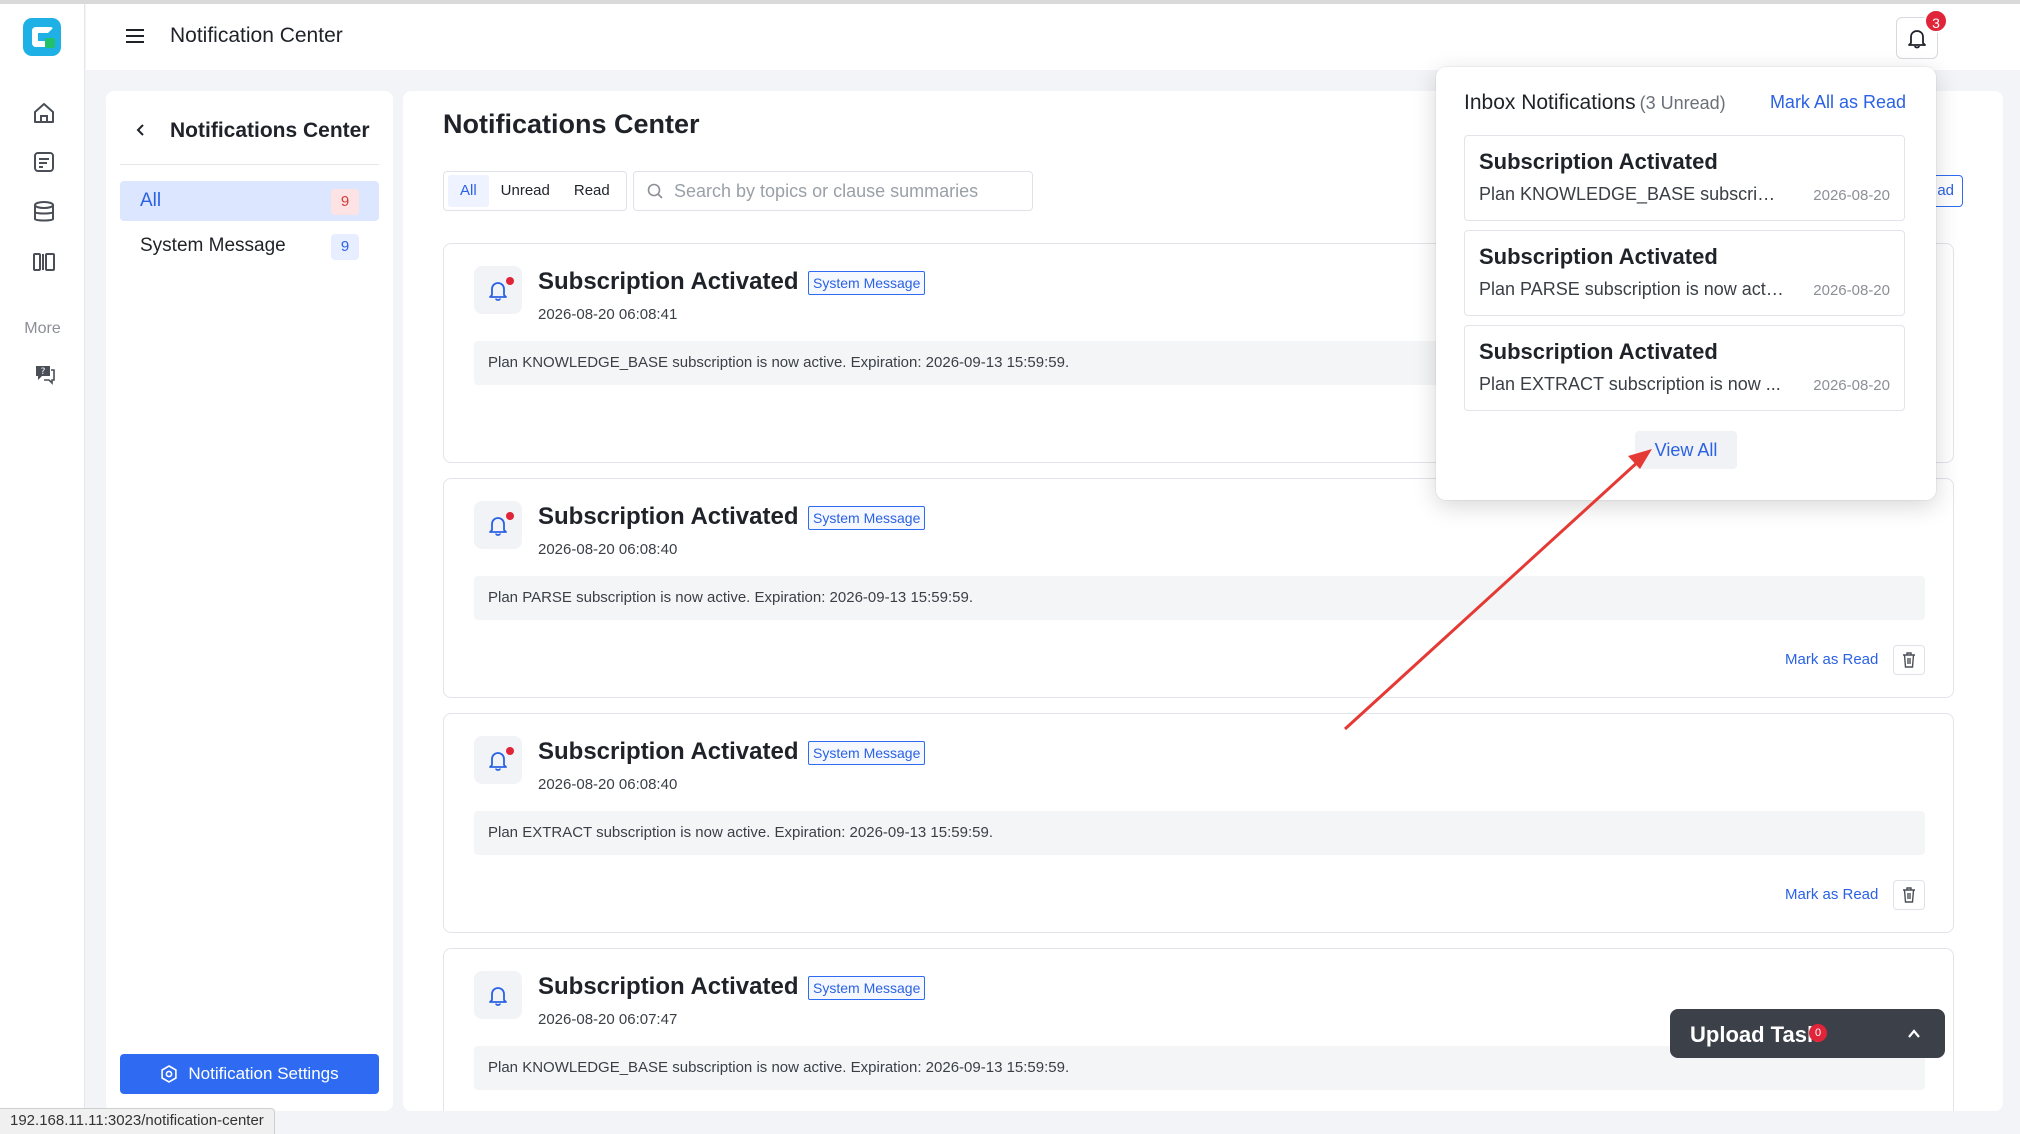 This screenshot has width=2020, height=1134. What do you see at coordinates (213, 245) in the screenshot?
I see `category-label: System Message` at bounding box center [213, 245].